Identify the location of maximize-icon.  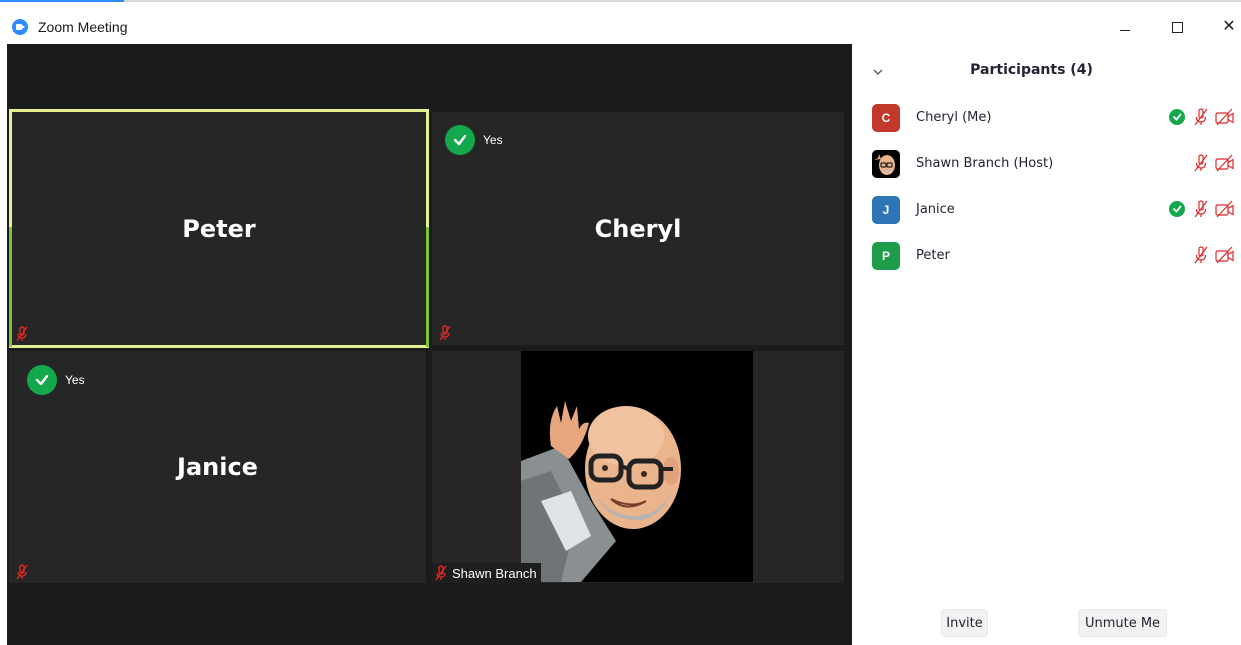
(1177, 27).